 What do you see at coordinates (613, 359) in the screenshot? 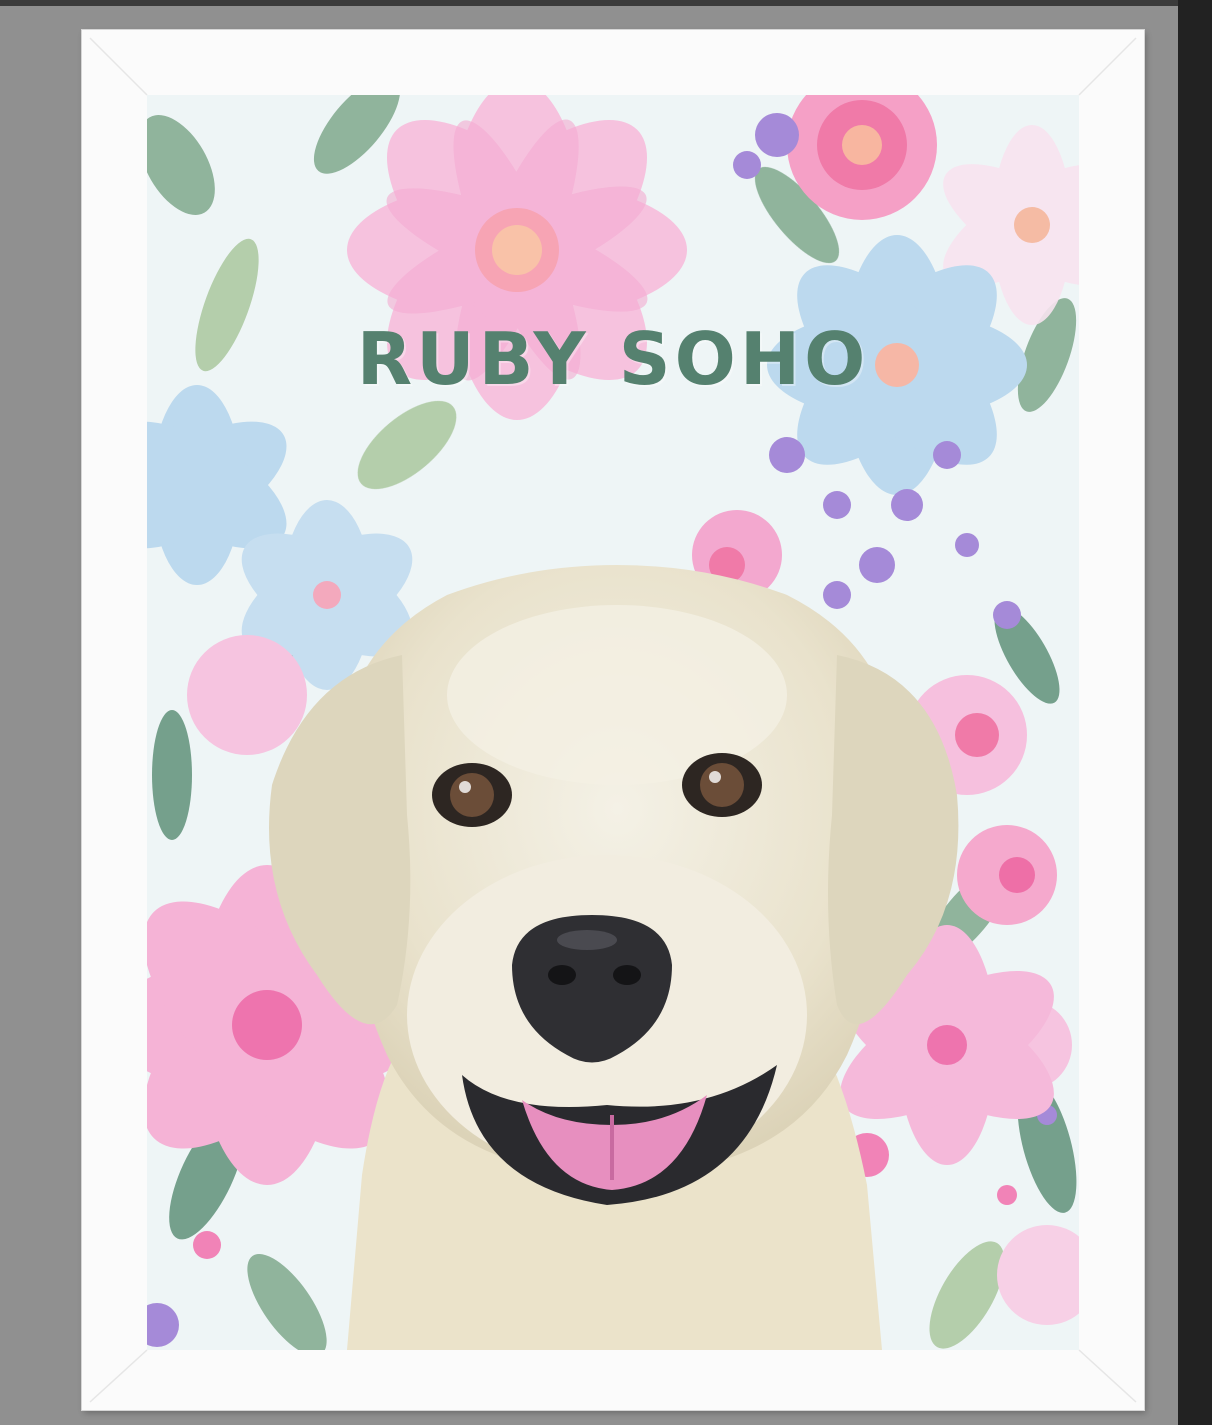
I see `pet-name-title: RUBY SOHO` at bounding box center [613, 359].